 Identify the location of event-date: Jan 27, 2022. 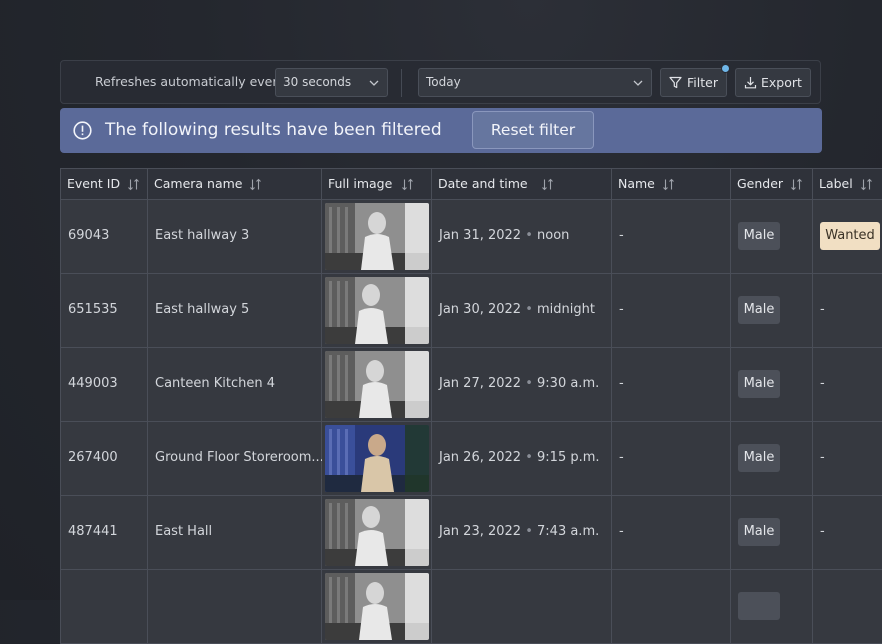
(480, 383).